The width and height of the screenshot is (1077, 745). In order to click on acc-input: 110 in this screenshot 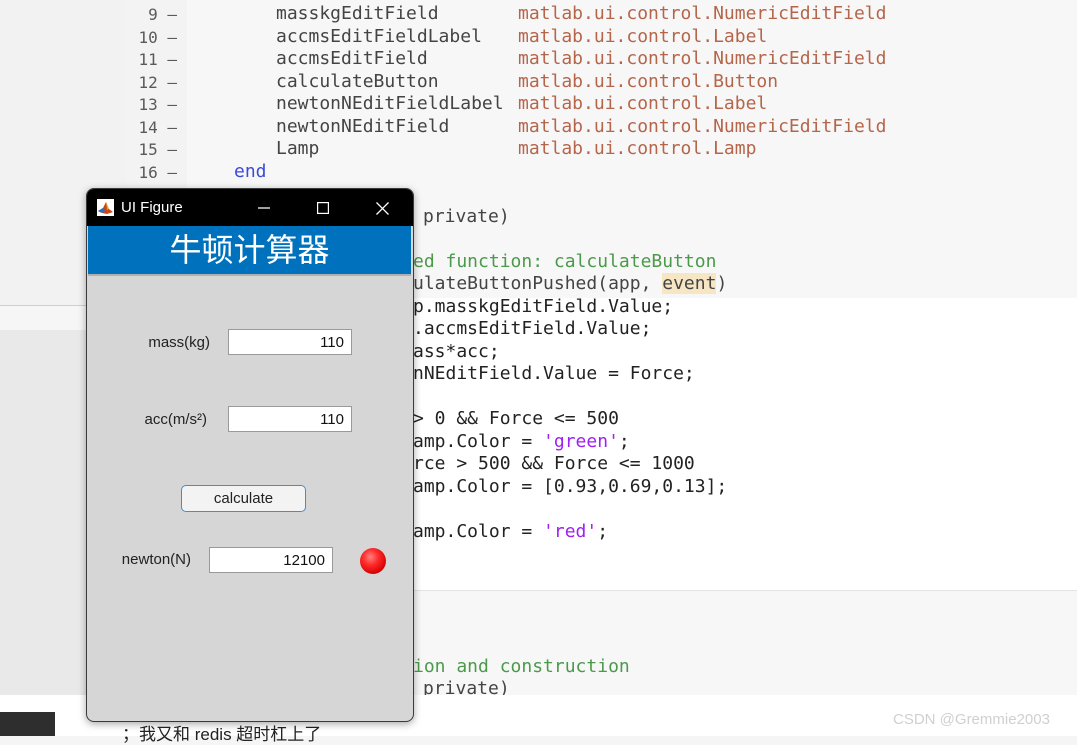, I will do `click(290, 419)`.